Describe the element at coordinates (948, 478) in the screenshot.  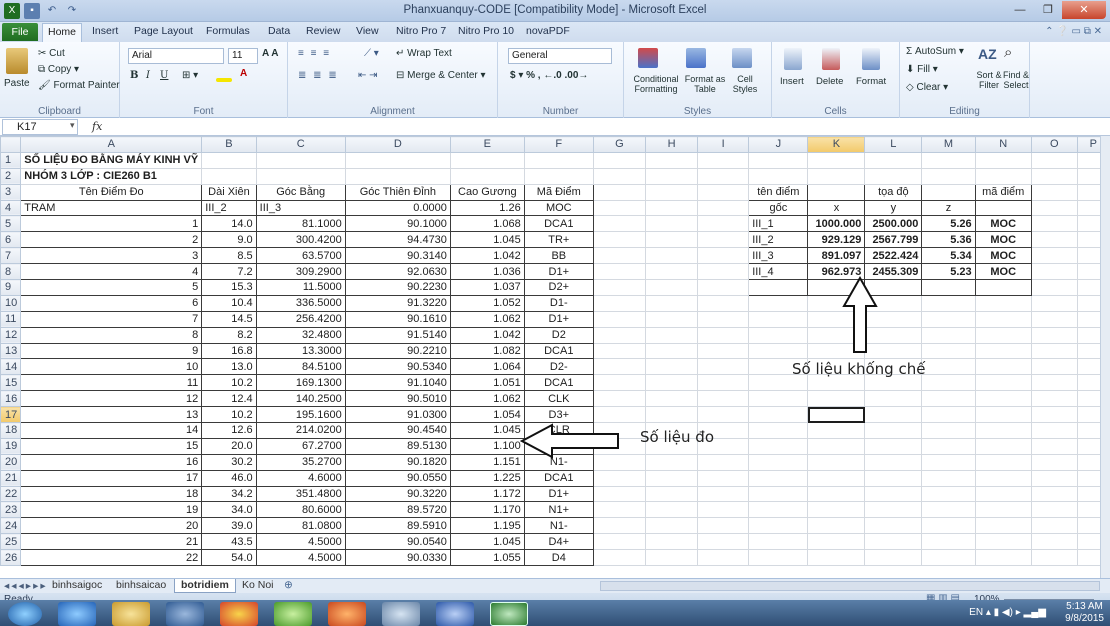
I see `cell-m21` at that location.